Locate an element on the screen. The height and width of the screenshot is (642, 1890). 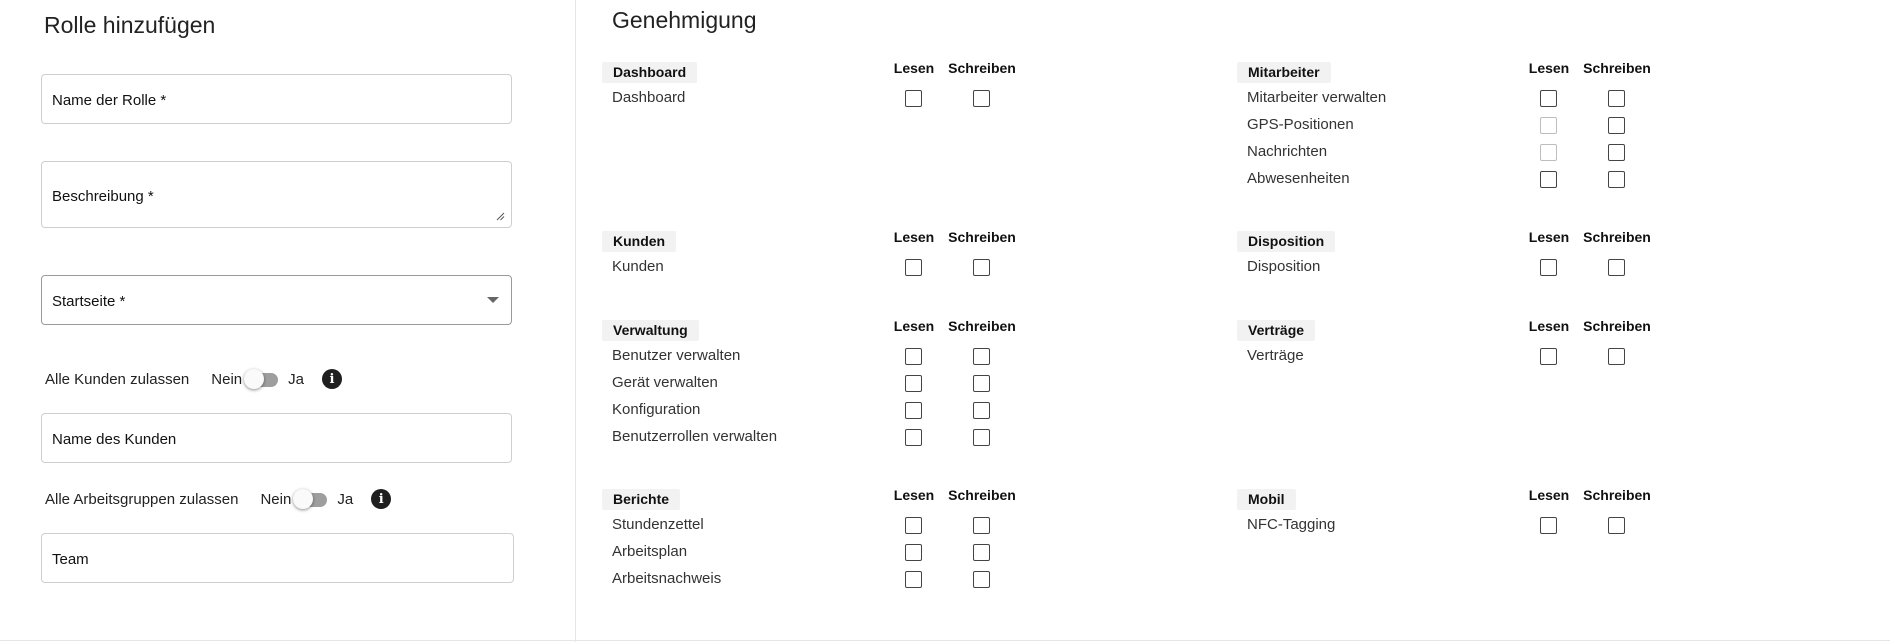
toggle-thumb is located at coordinates (254, 379).